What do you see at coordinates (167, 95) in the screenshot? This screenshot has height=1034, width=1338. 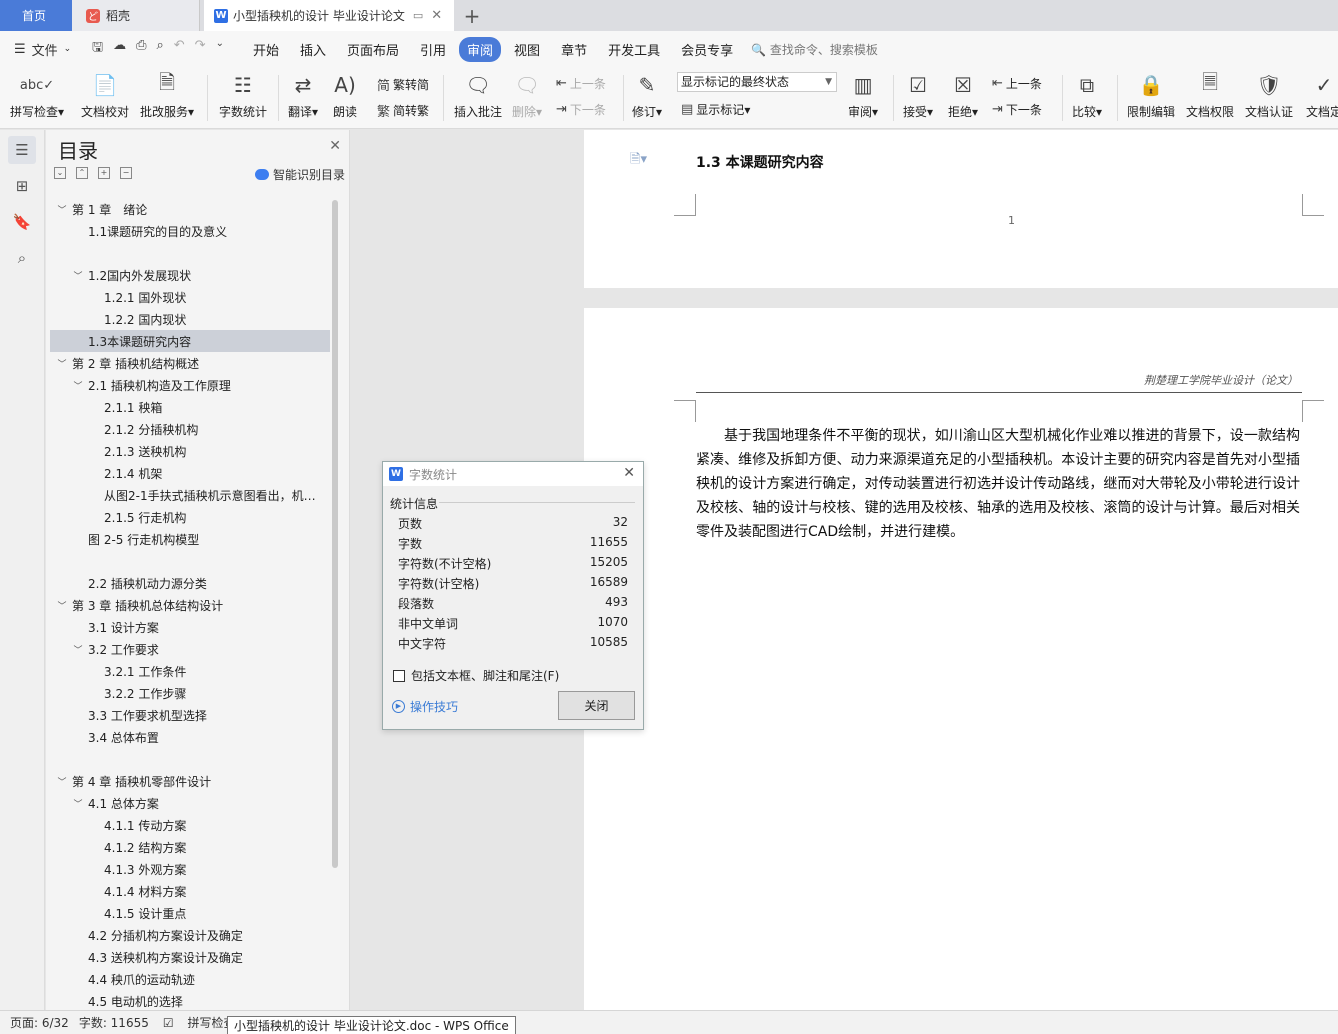 I see `batch-service-button: 🗎 批改服务▾` at bounding box center [167, 95].